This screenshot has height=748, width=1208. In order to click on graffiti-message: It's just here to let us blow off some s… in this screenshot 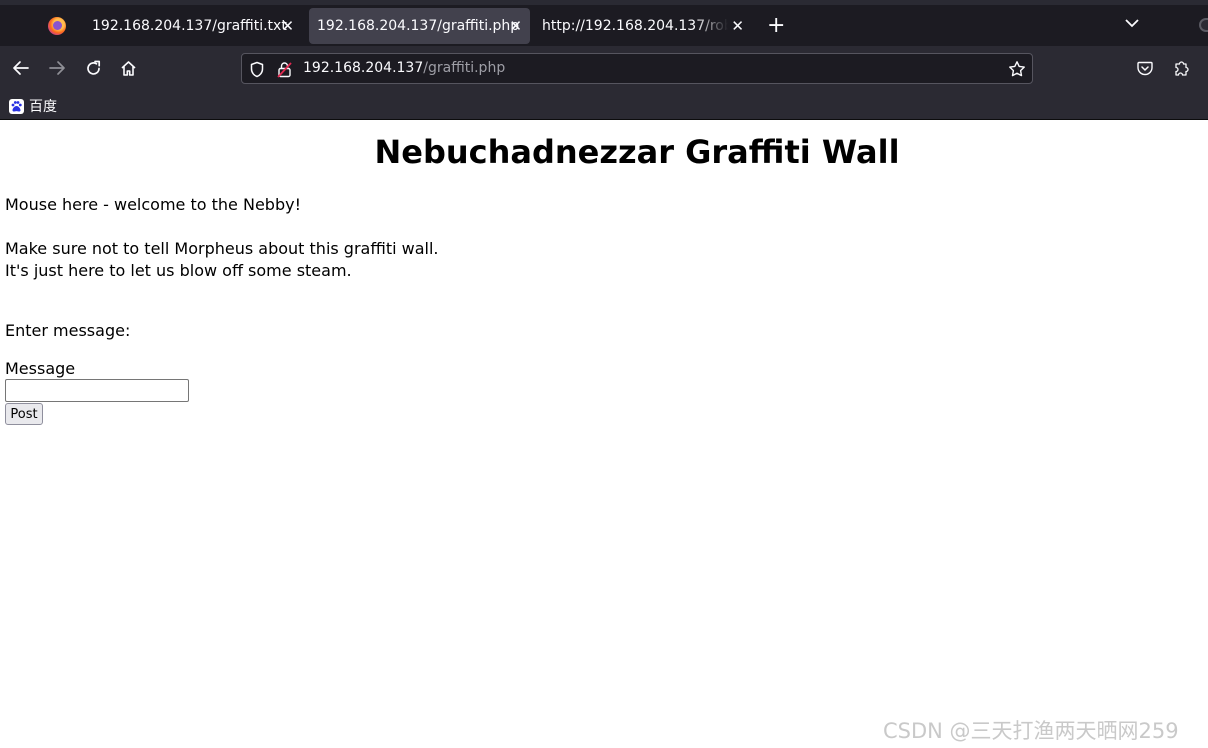, I will do `click(178, 270)`.